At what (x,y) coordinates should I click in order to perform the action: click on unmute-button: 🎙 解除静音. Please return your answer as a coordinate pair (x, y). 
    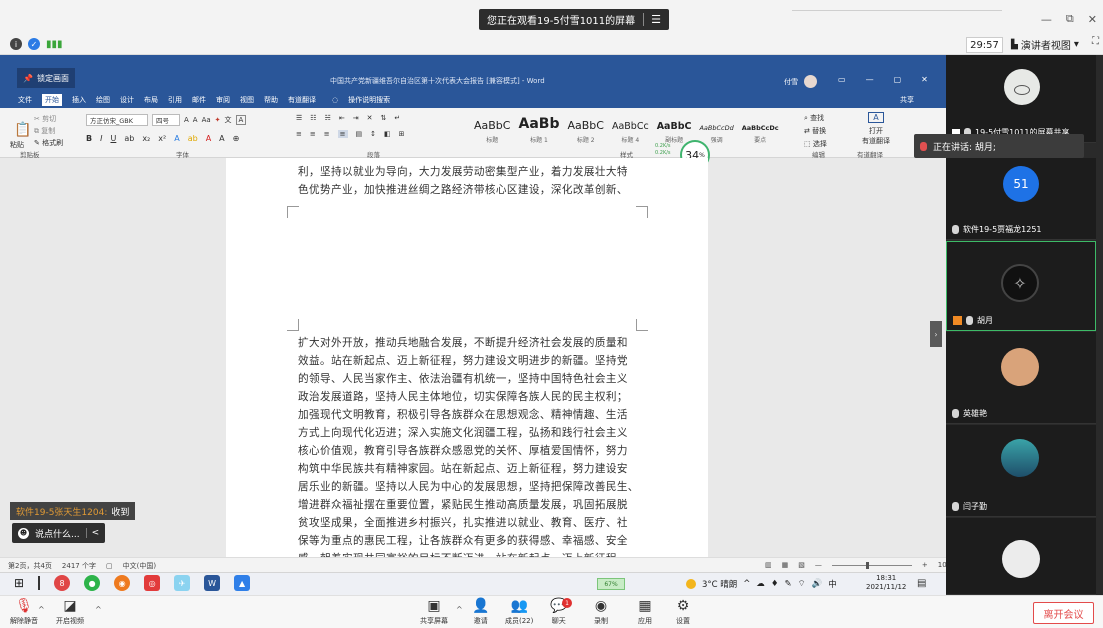
    Looking at the image, I should click on (24, 612).